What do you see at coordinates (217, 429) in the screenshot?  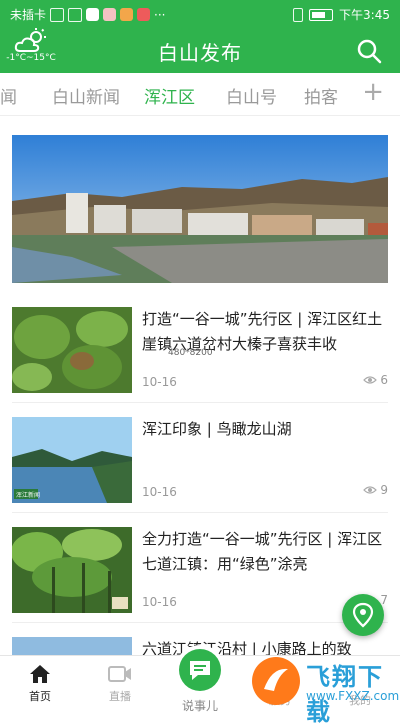 I see `news-title: 浑江印象 | 鸟瞰龙山湖` at bounding box center [217, 429].